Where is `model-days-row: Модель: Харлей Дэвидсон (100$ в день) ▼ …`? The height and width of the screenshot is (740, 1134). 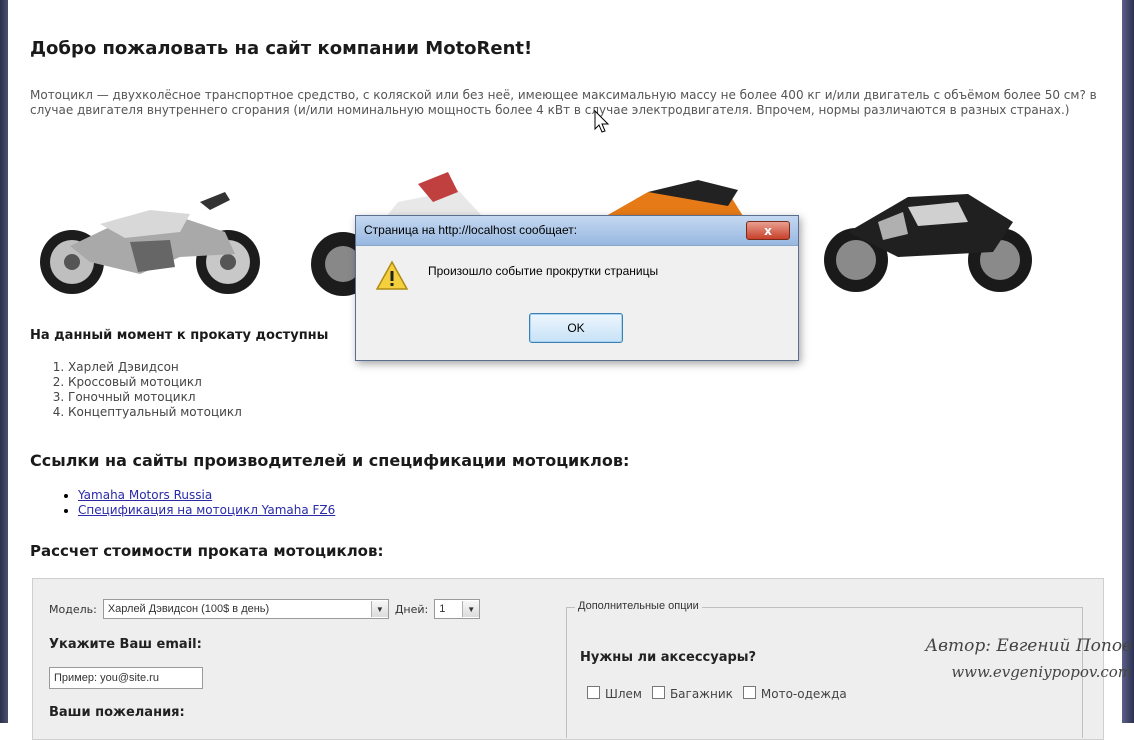
model-days-row: Модель: Харлей Дэвидсон (100$ в день) ▼ … is located at coordinates (265, 609).